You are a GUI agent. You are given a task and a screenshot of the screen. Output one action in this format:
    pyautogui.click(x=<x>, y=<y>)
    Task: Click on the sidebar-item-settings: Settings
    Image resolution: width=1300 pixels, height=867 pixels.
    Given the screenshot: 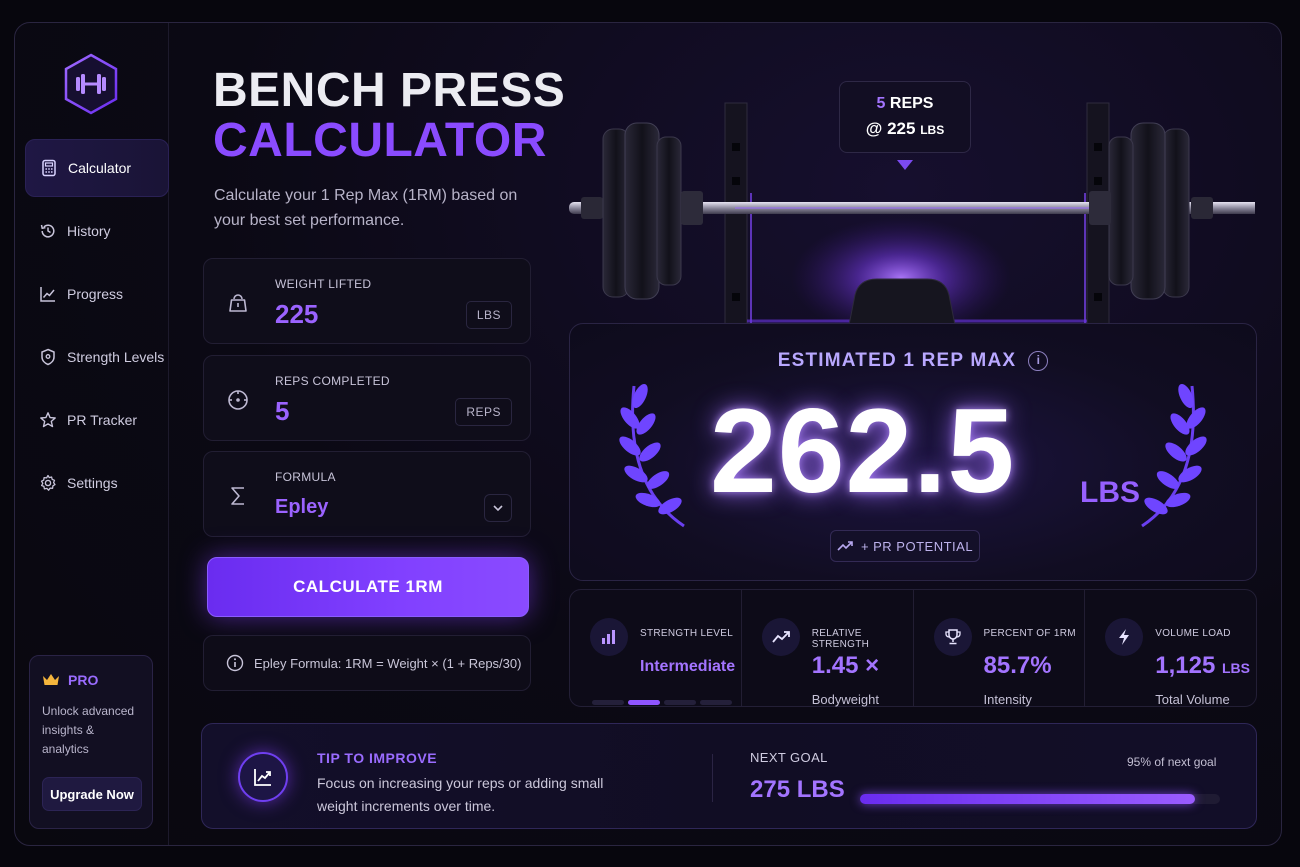 What is the action you would take?
    pyautogui.click(x=97, y=483)
    